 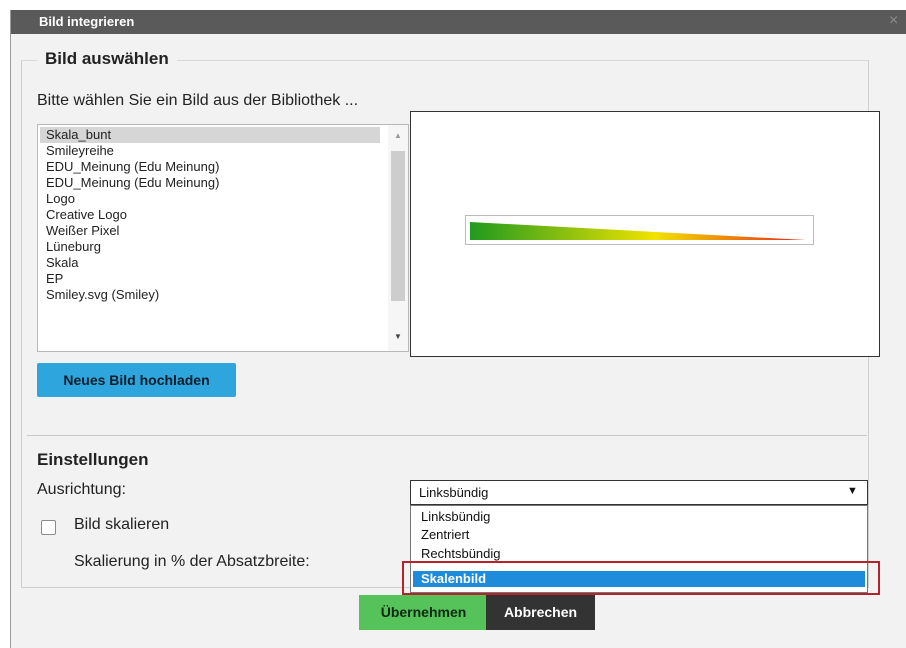 What do you see at coordinates (540, 612) in the screenshot?
I see `cancel-button: Abbrechen` at bounding box center [540, 612].